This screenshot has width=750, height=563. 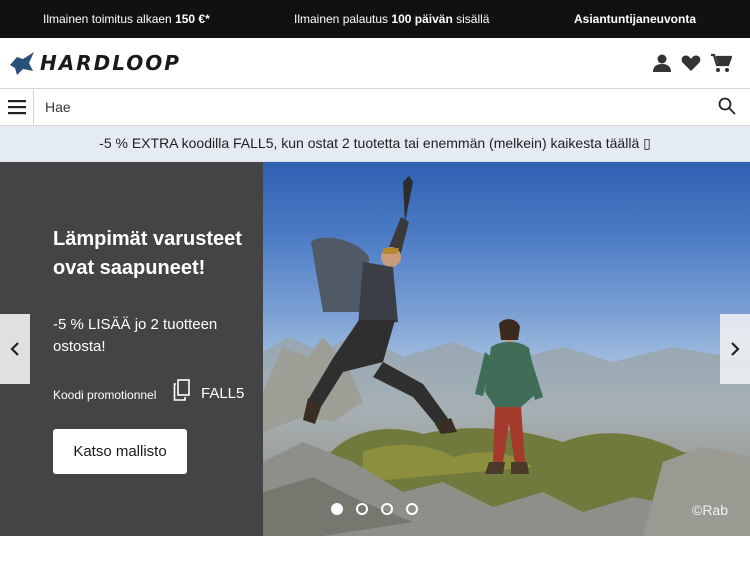 I want to click on photo-credit: ©Rab, so click(x=710, y=510).